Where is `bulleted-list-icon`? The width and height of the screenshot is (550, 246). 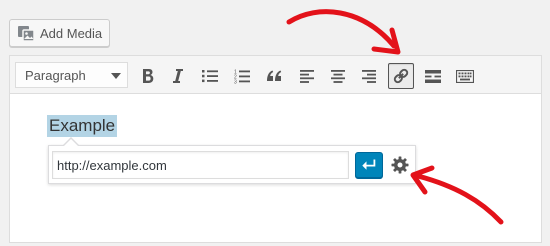 bulleted-list-icon is located at coordinates (210, 76).